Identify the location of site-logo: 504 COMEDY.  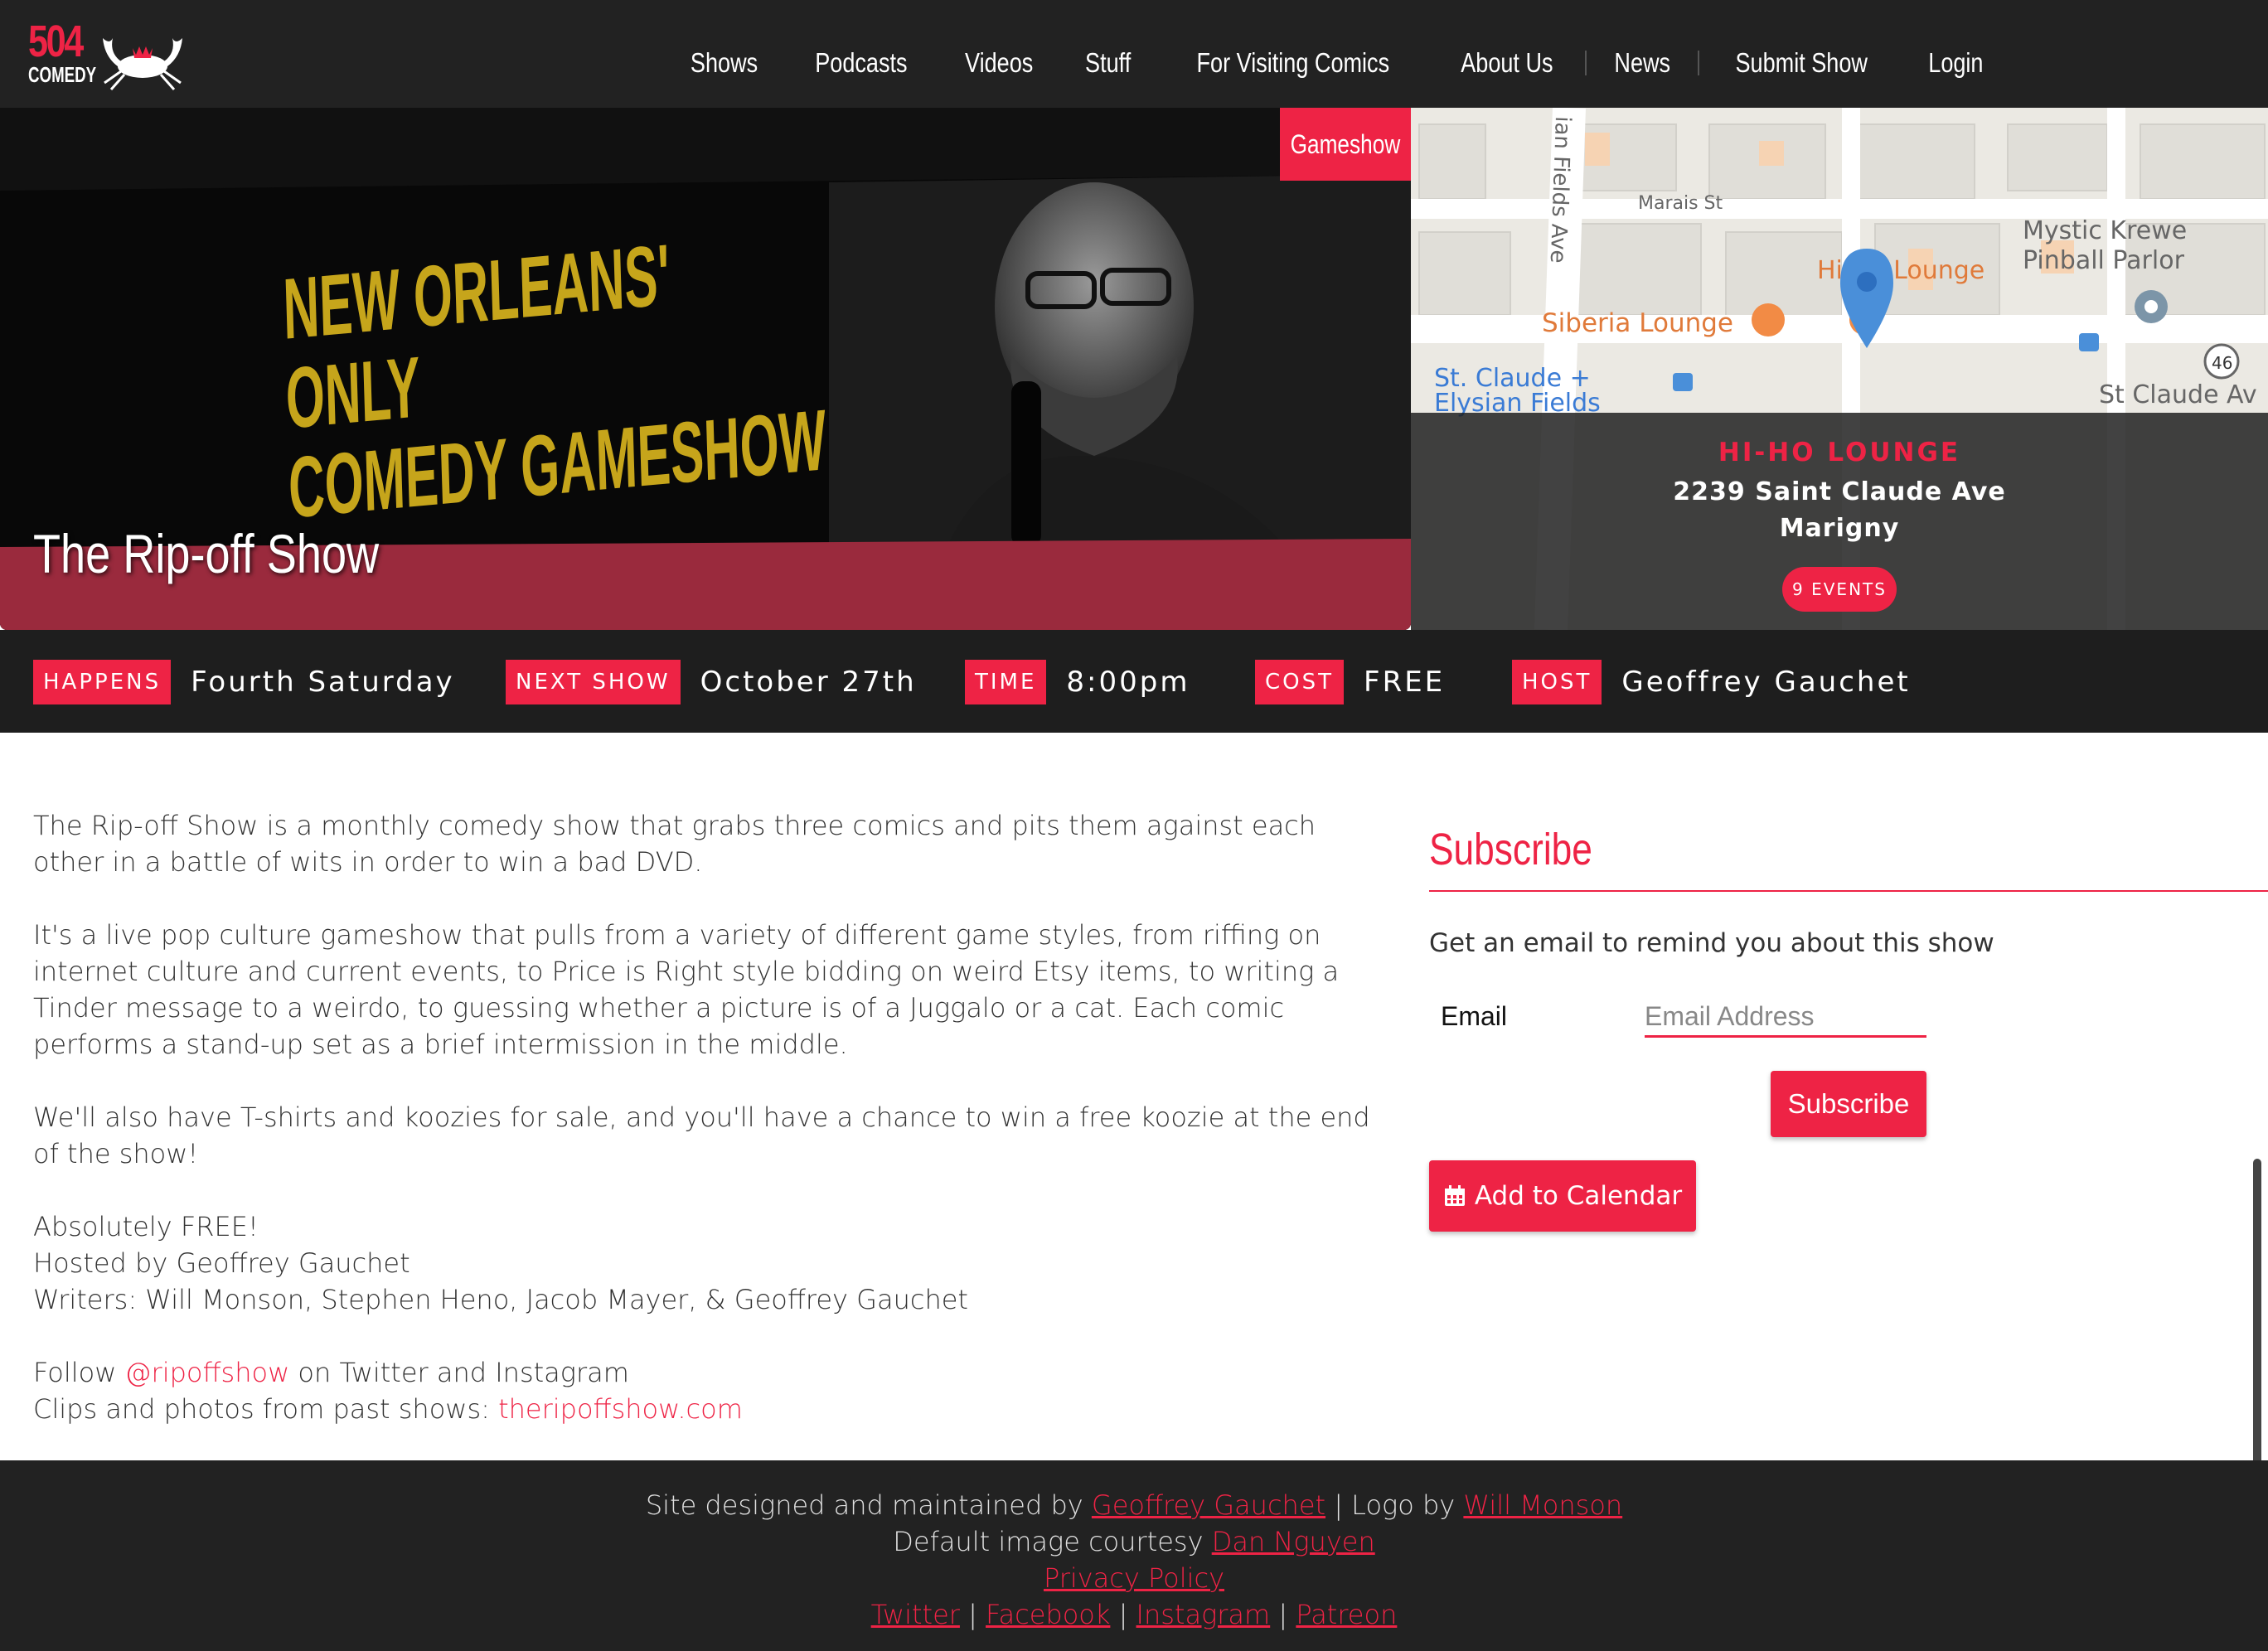
(110, 54).